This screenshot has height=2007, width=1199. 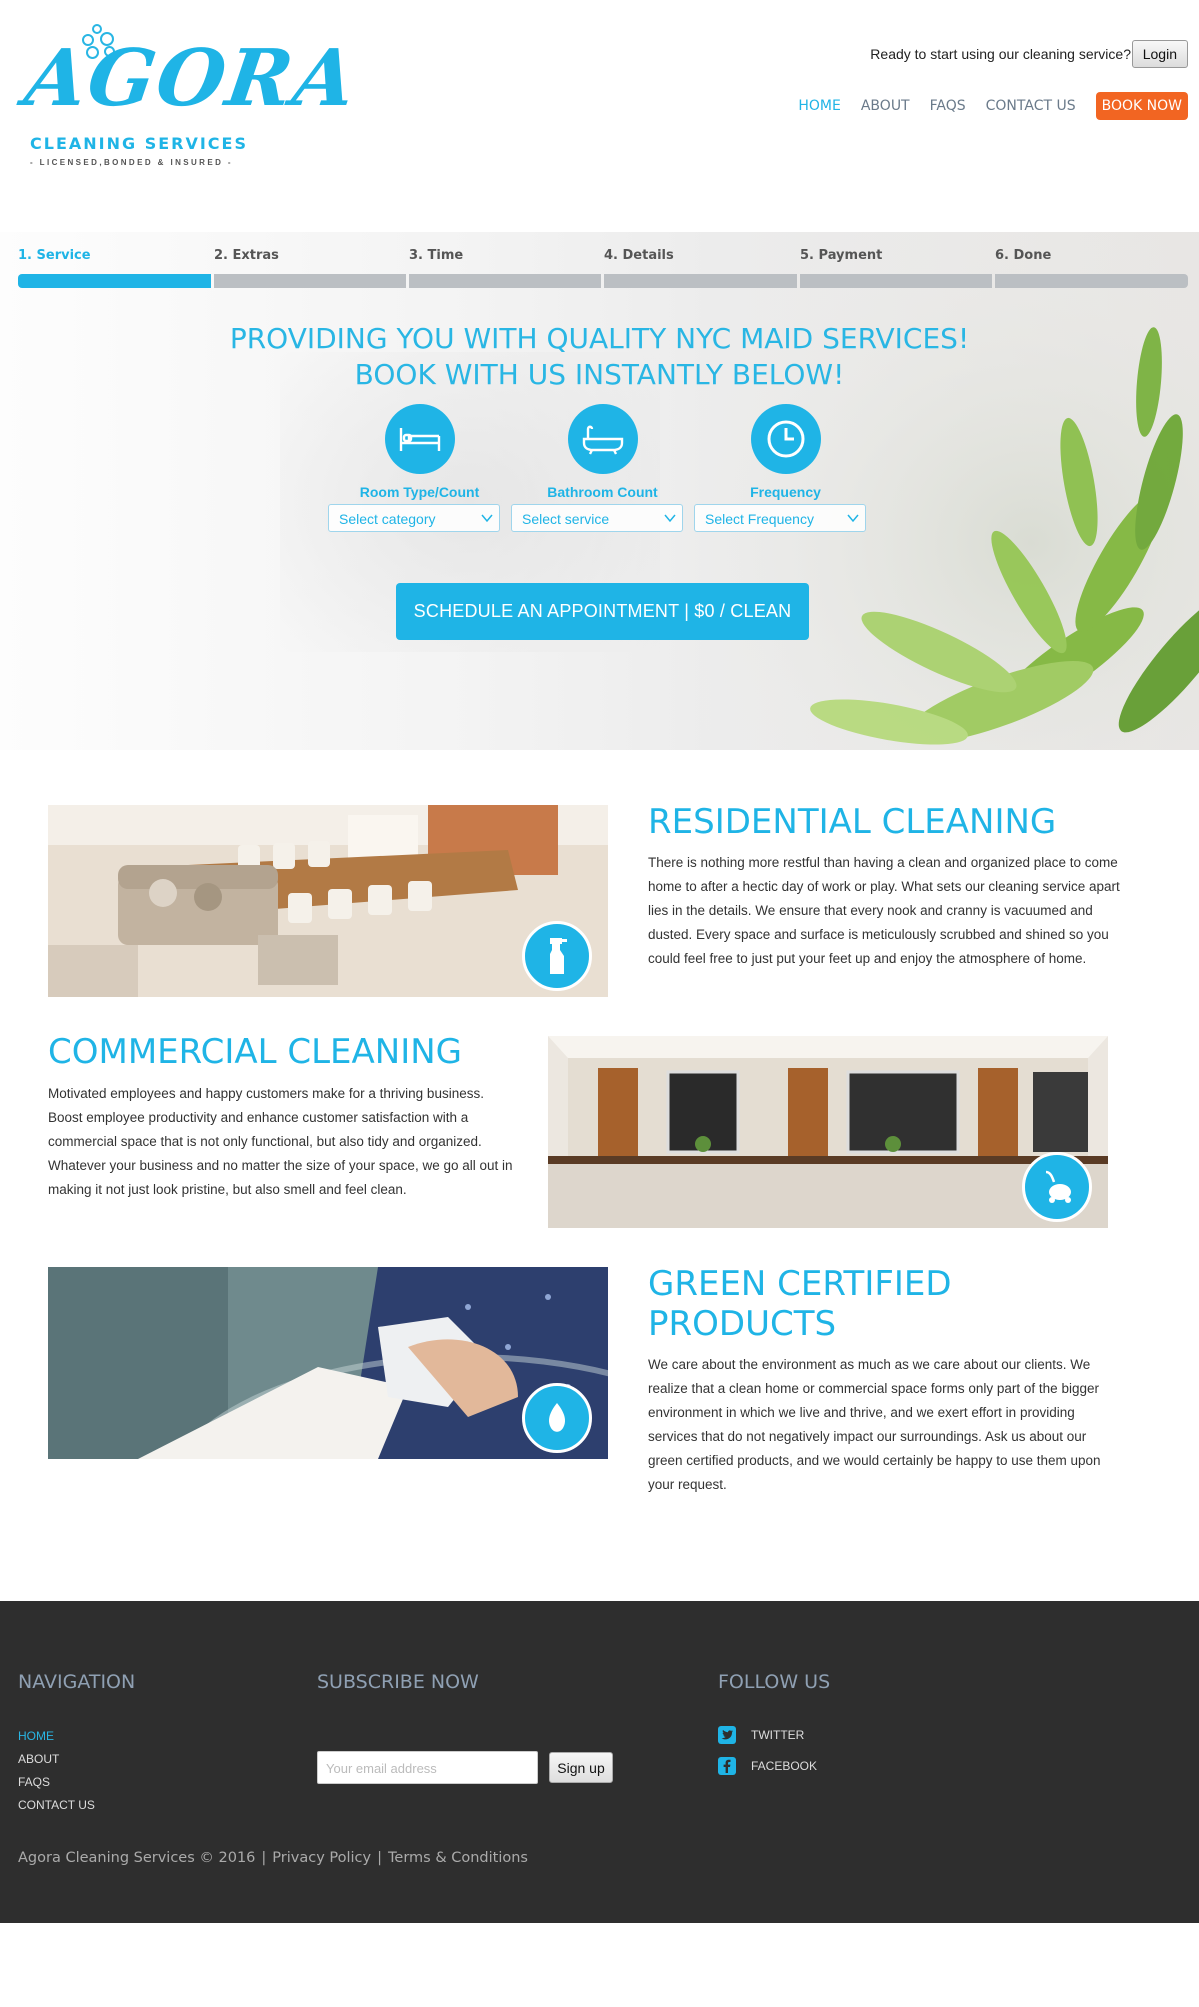 What do you see at coordinates (1141, 106) in the screenshot?
I see `book-now-button: BOOK NOW` at bounding box center [1141, 106].